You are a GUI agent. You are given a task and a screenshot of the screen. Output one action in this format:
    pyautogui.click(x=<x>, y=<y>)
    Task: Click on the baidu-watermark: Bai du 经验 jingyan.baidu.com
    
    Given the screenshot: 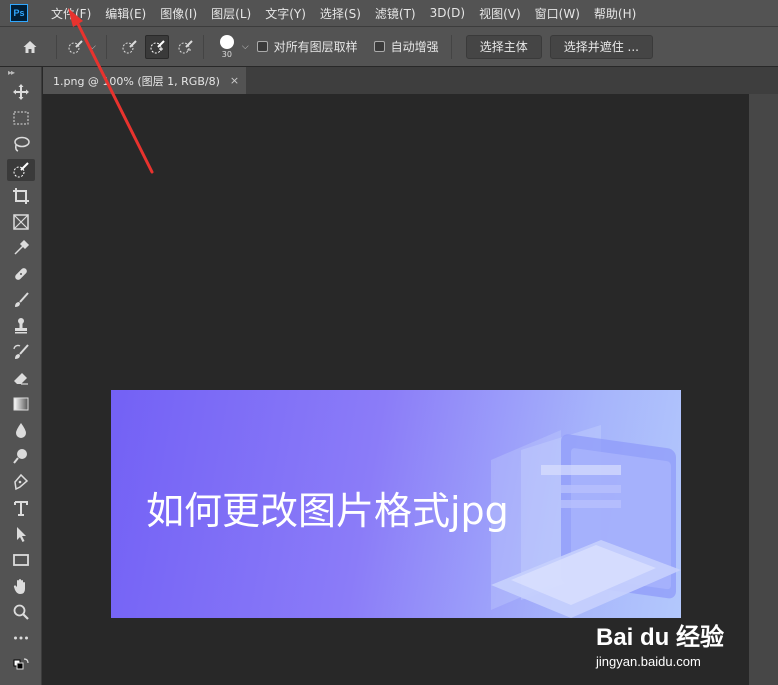 What is the action you would take?
    pyautogui.click(x=671, y=648)
    